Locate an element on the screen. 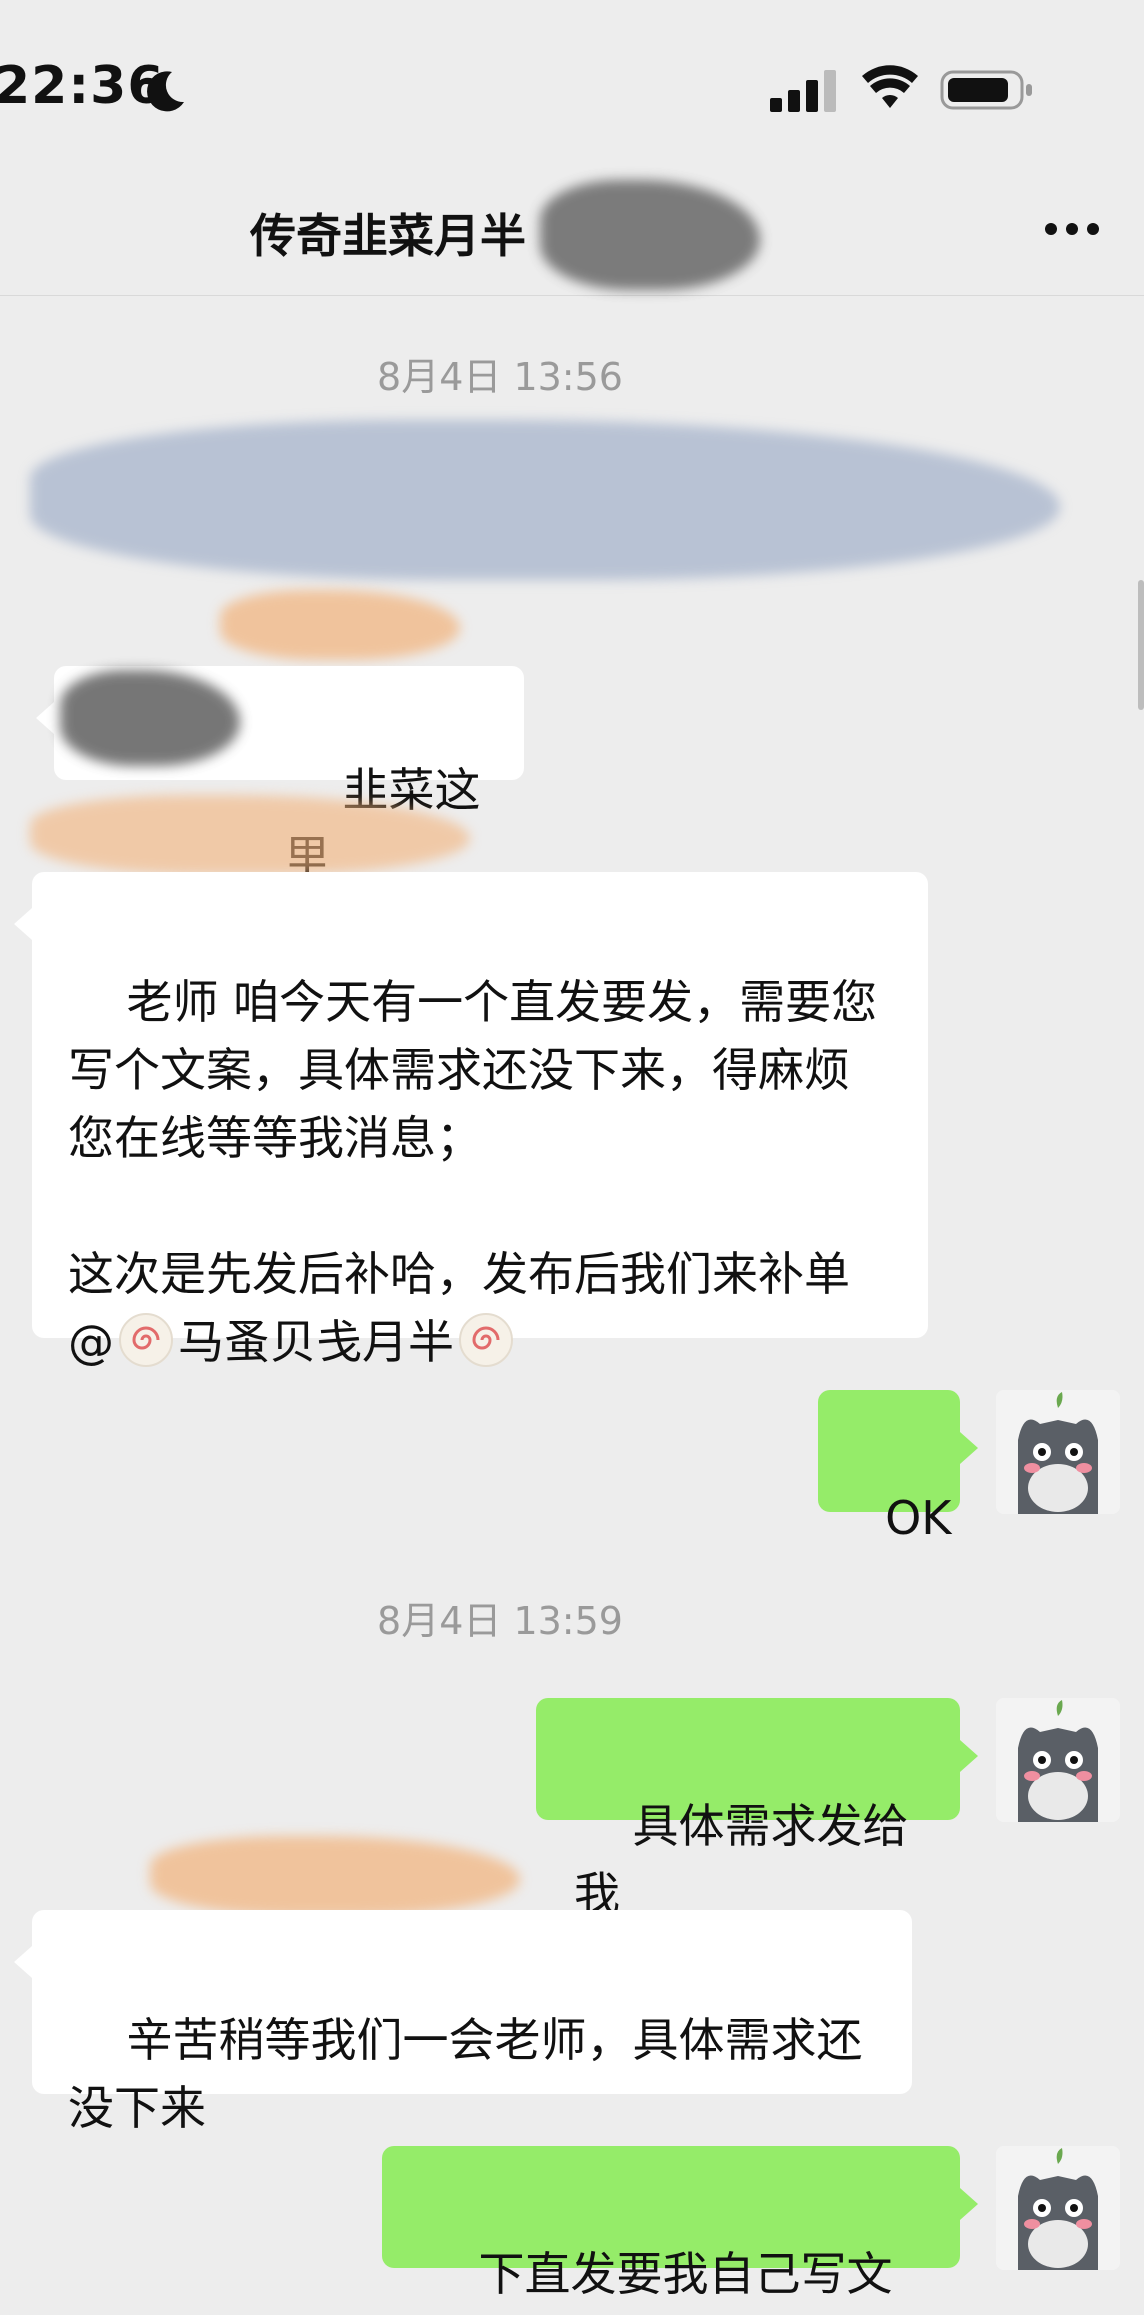 The image size is (1144, 2315). message-bubble: 辛苦稍等我们一会老师，具体需求还没下来 is located at coordinates (463, 2022).